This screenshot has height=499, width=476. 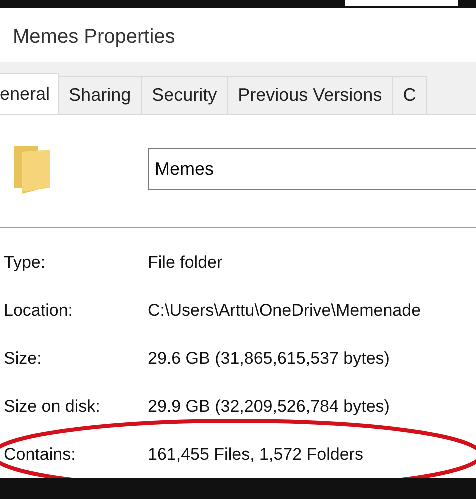 What do you see at coordinates (312, 169) in the screenshot?
I see `name-field: Memes` at bounding box center [312, 169].